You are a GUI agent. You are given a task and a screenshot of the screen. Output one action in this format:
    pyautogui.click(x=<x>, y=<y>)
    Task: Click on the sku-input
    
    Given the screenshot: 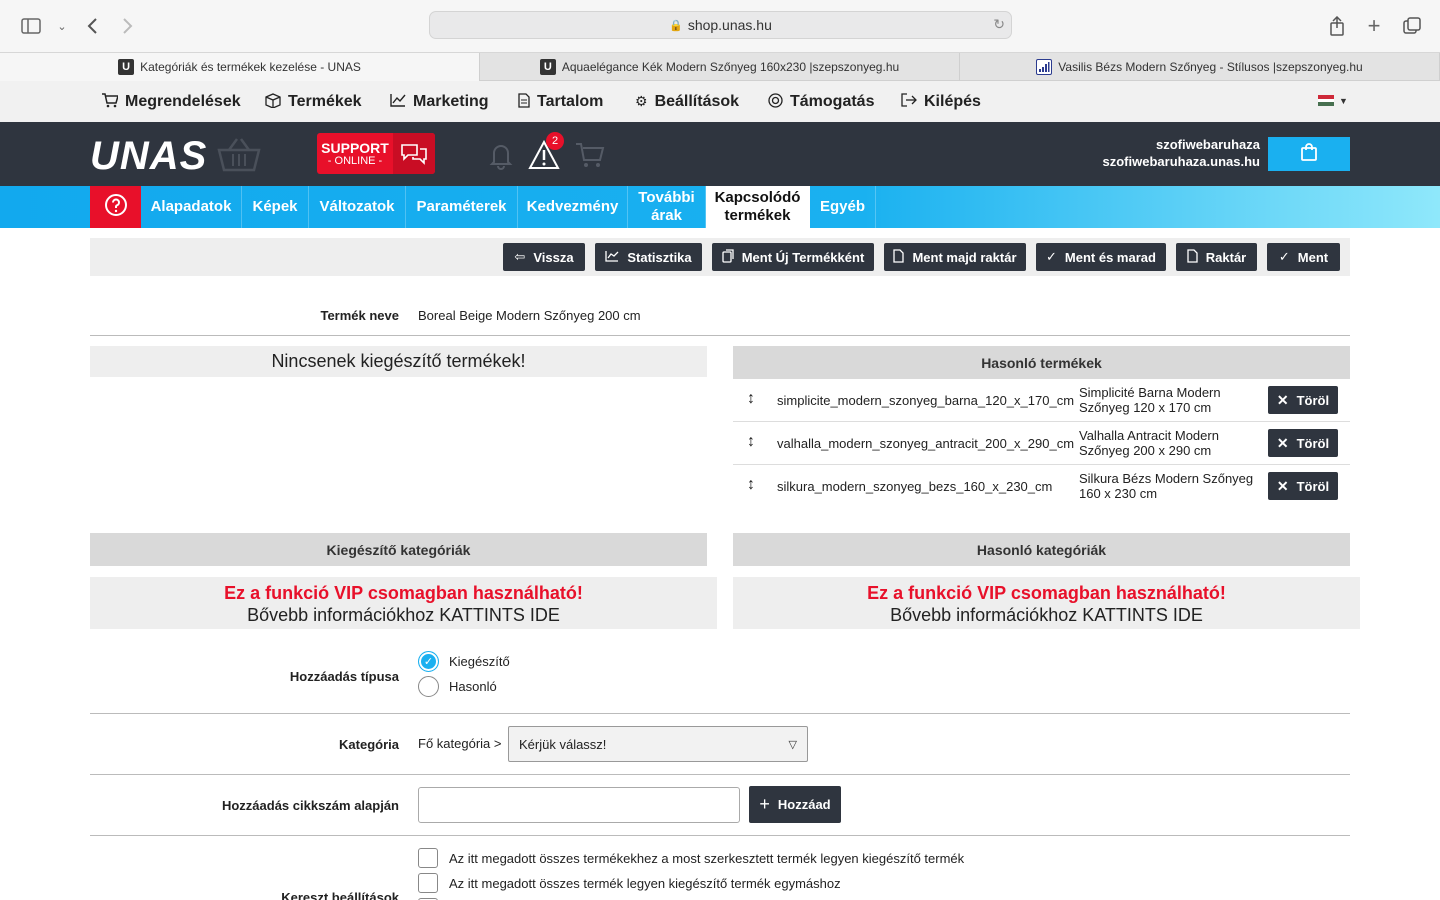 What is the action you would take?
    pyautogui.click(x=579, y=805)
    